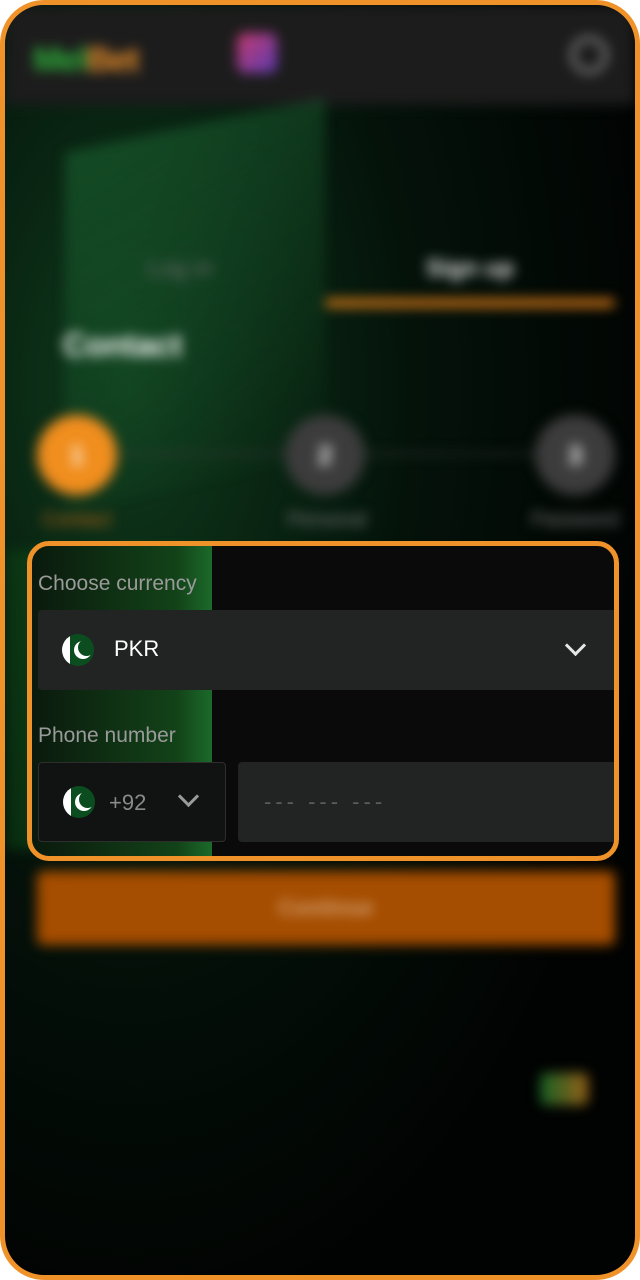 The image size is (640, 1280). I want to click on phone-label: Phone number, so click(107, 735).